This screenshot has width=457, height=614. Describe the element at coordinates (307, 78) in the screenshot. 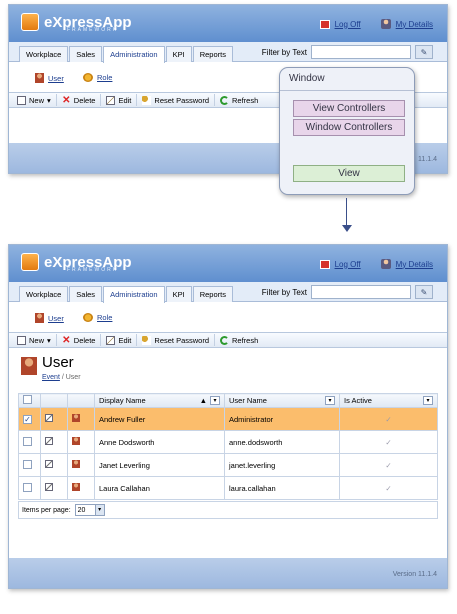

I see `popup-title: Window` at that location.